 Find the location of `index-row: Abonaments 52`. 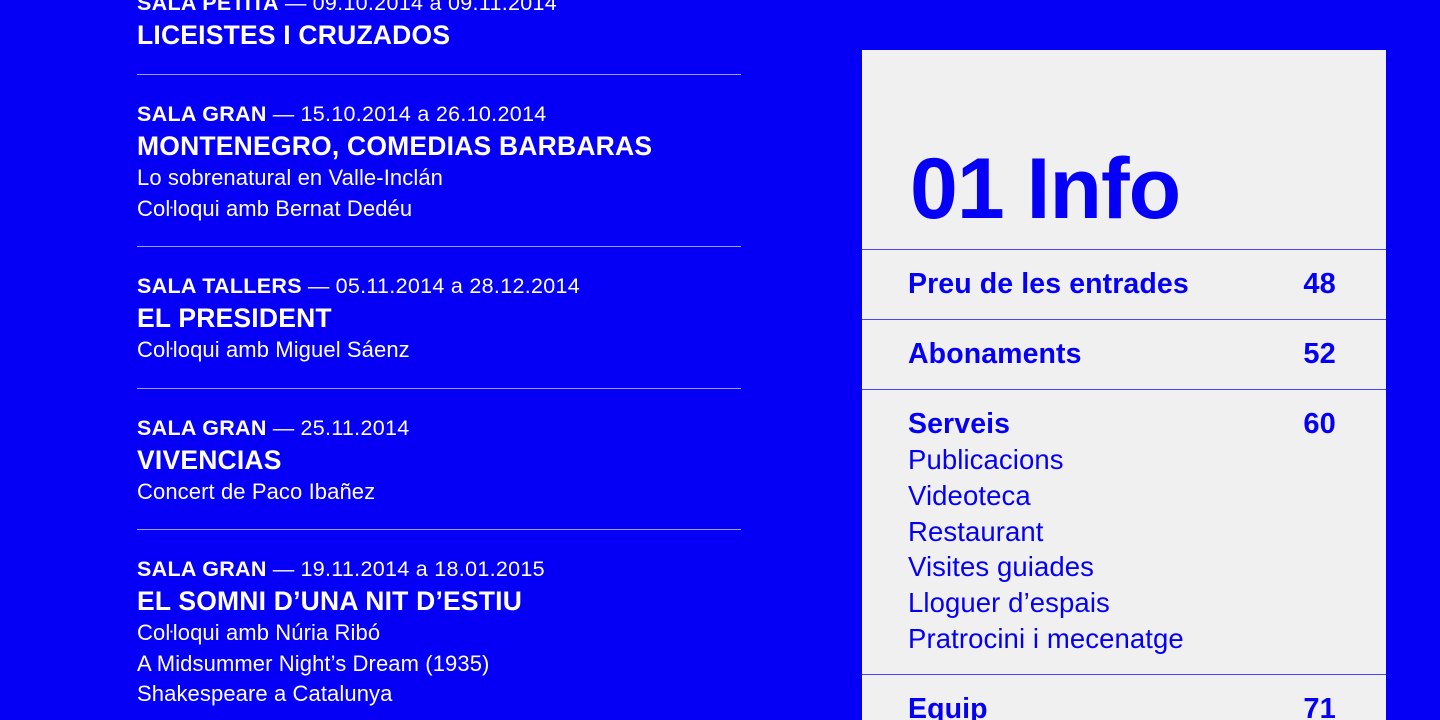

index-row: Abonaments 52 is located at coordinates (1124, 354).